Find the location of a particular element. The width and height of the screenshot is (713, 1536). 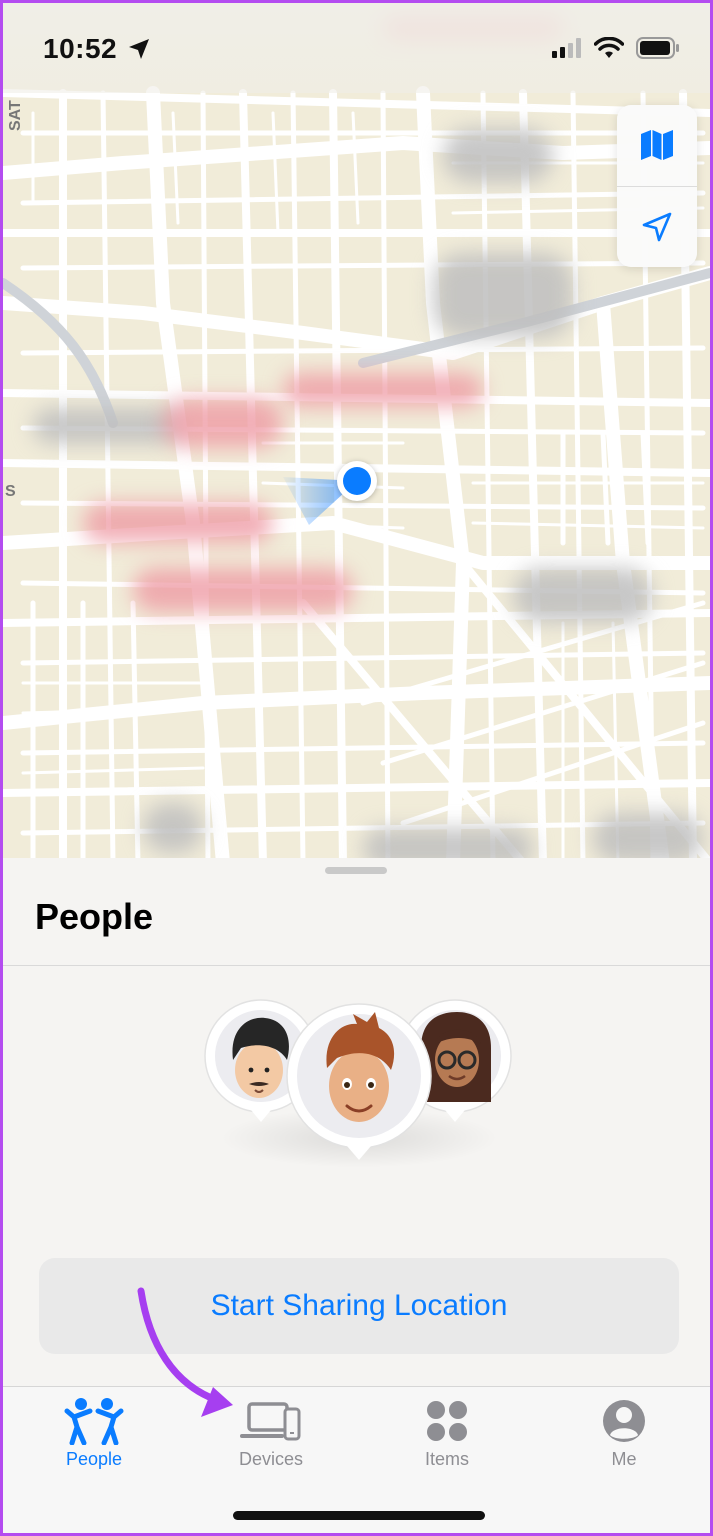

user-location-dot is located at coordinates (357, 481).